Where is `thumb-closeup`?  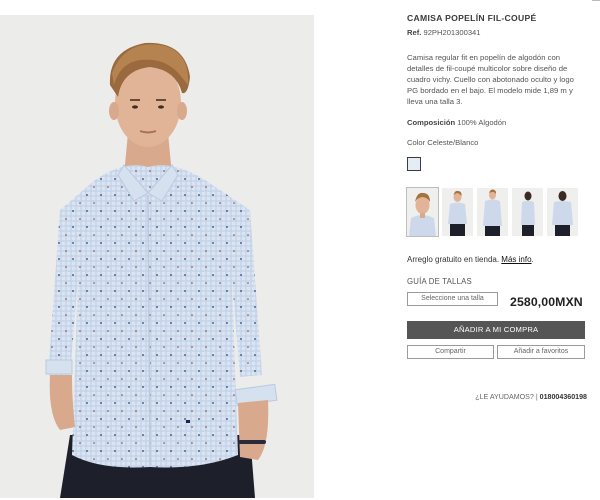
thumb-closeup is located at coordinates (422, 212).